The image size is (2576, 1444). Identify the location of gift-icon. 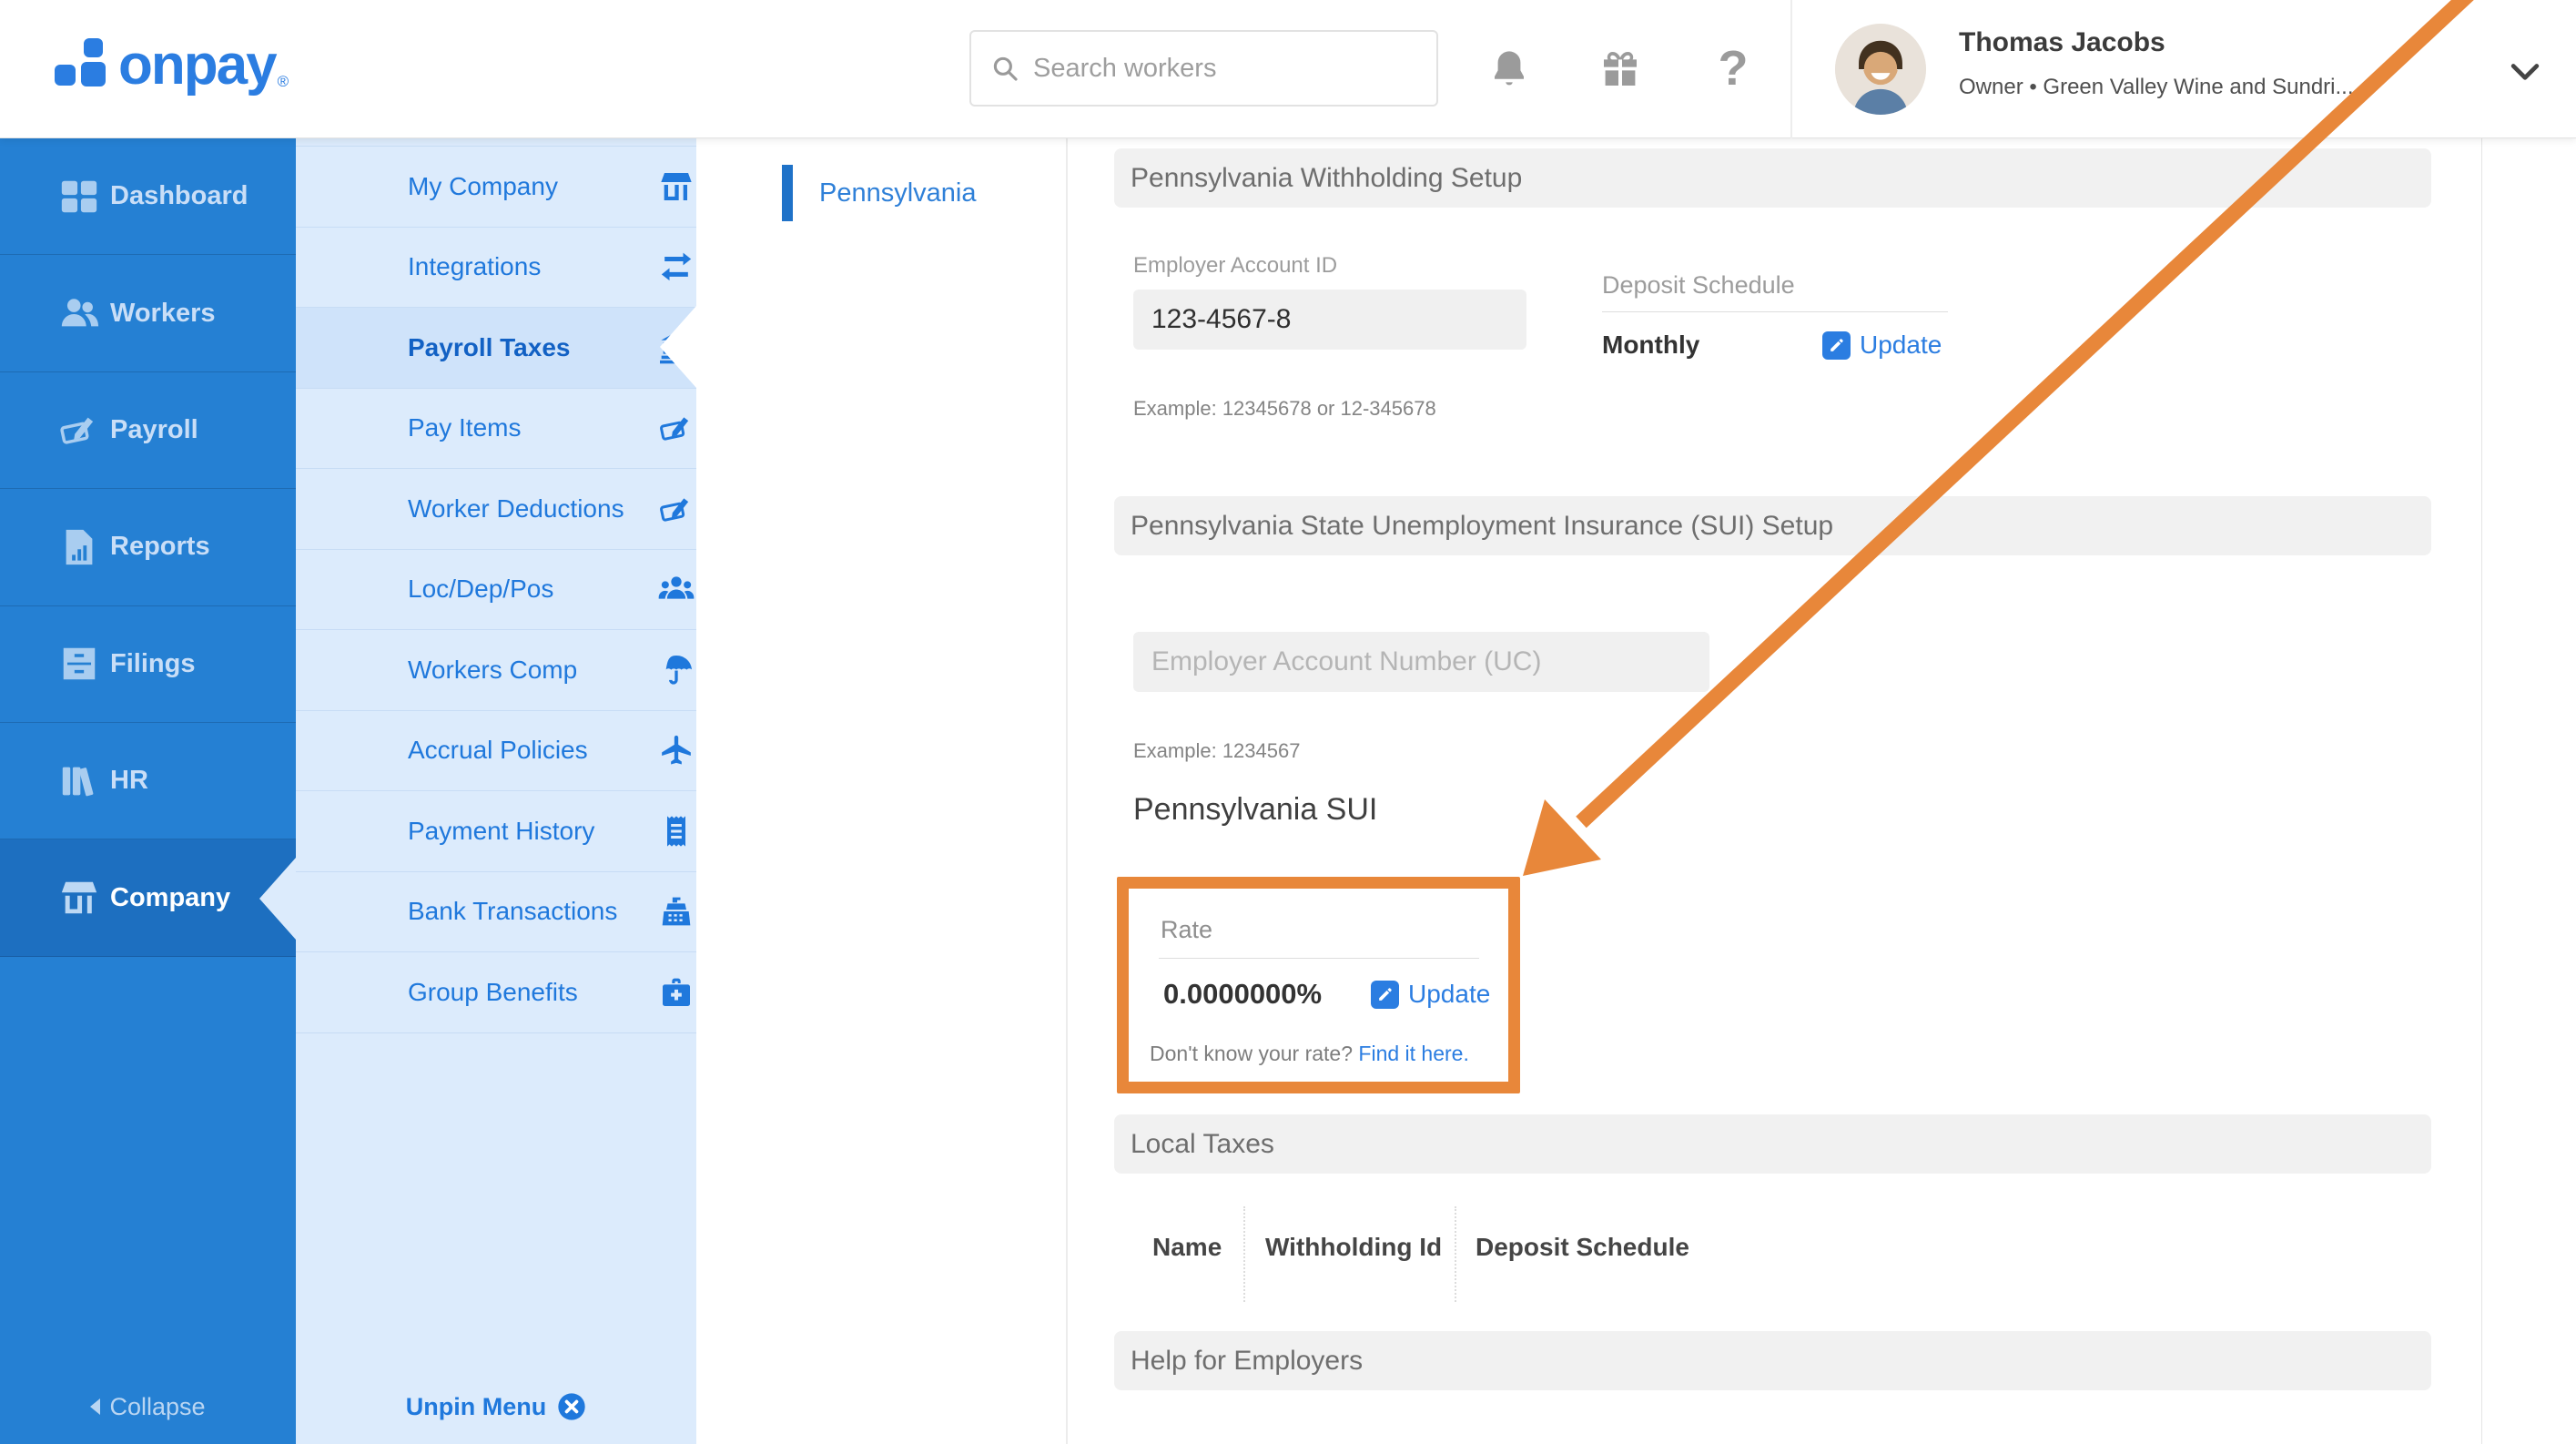
(1620, 69).